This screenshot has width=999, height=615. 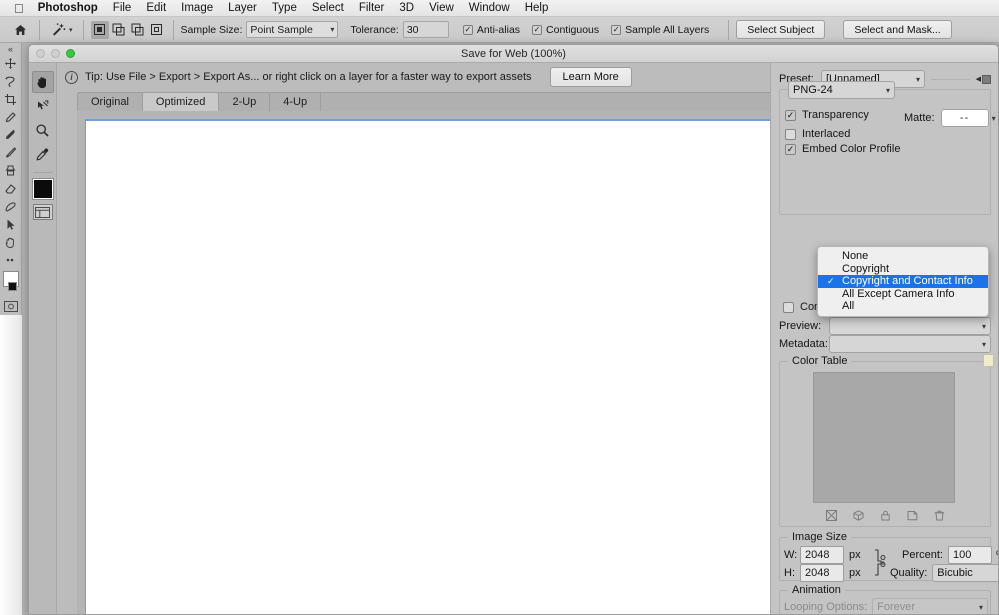 What do you see at coordinates (912, 517) in the screenshot?
I see `new-color-icon` at bounding box center [912, 517].